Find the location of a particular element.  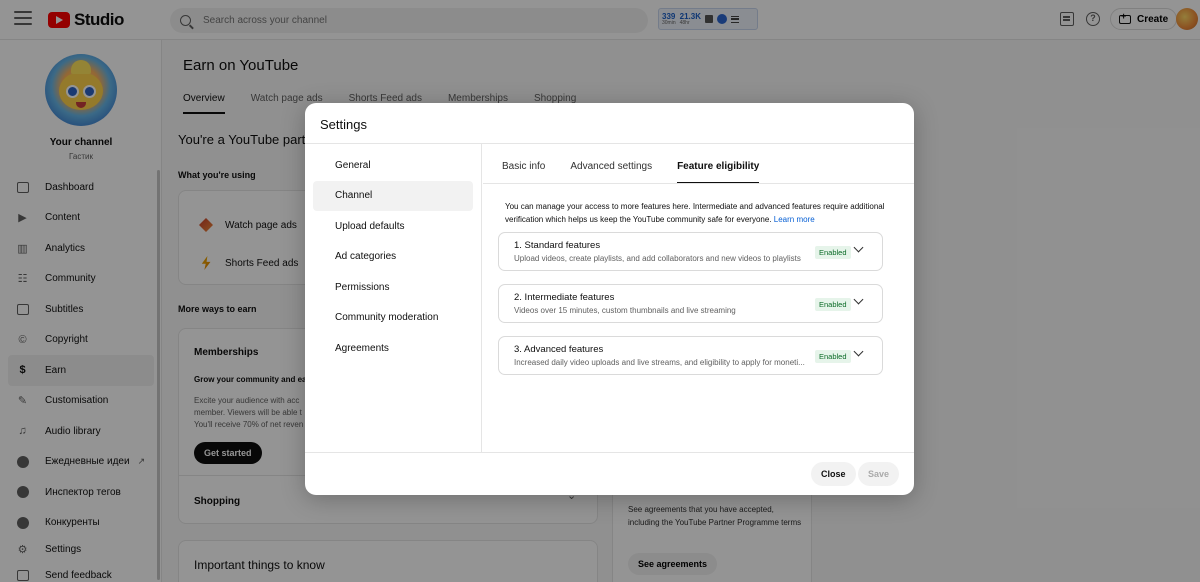

close-button: Close is located at coordinates (833, 474).